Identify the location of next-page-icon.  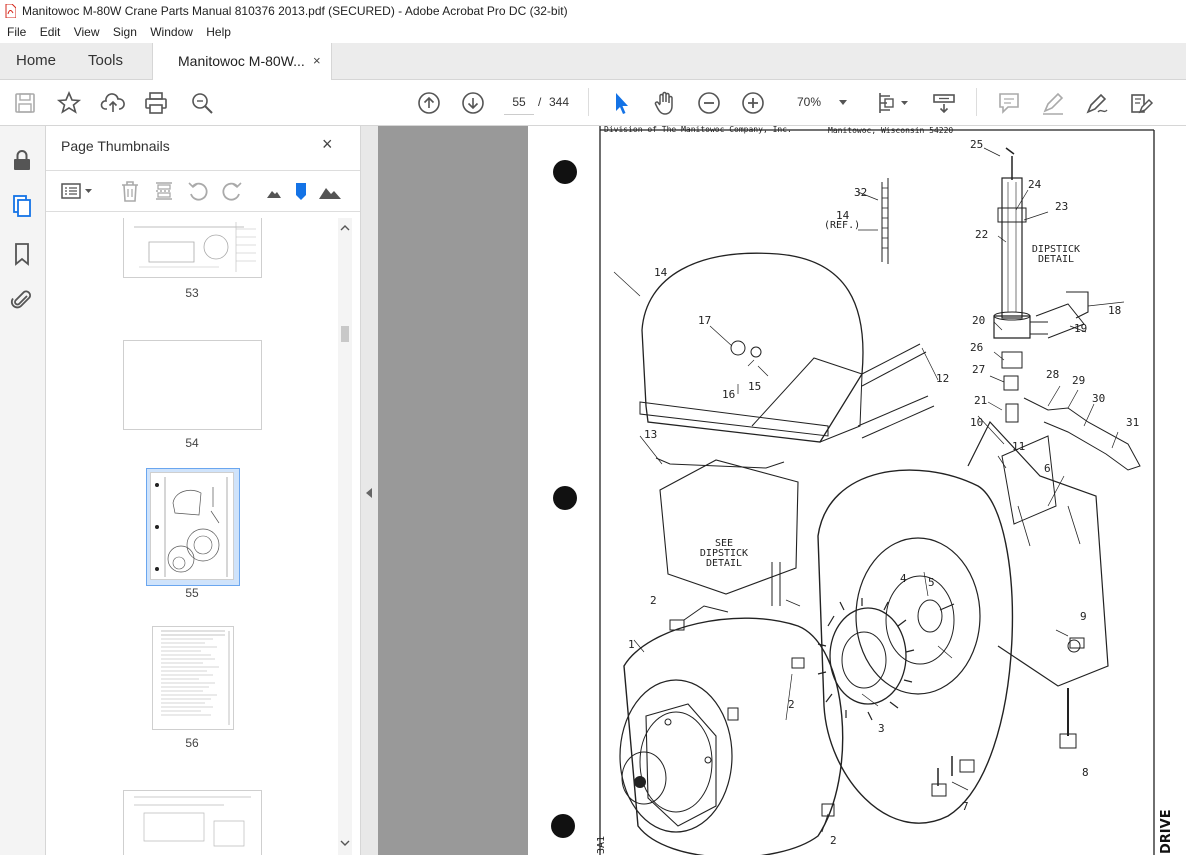
(473, 103).